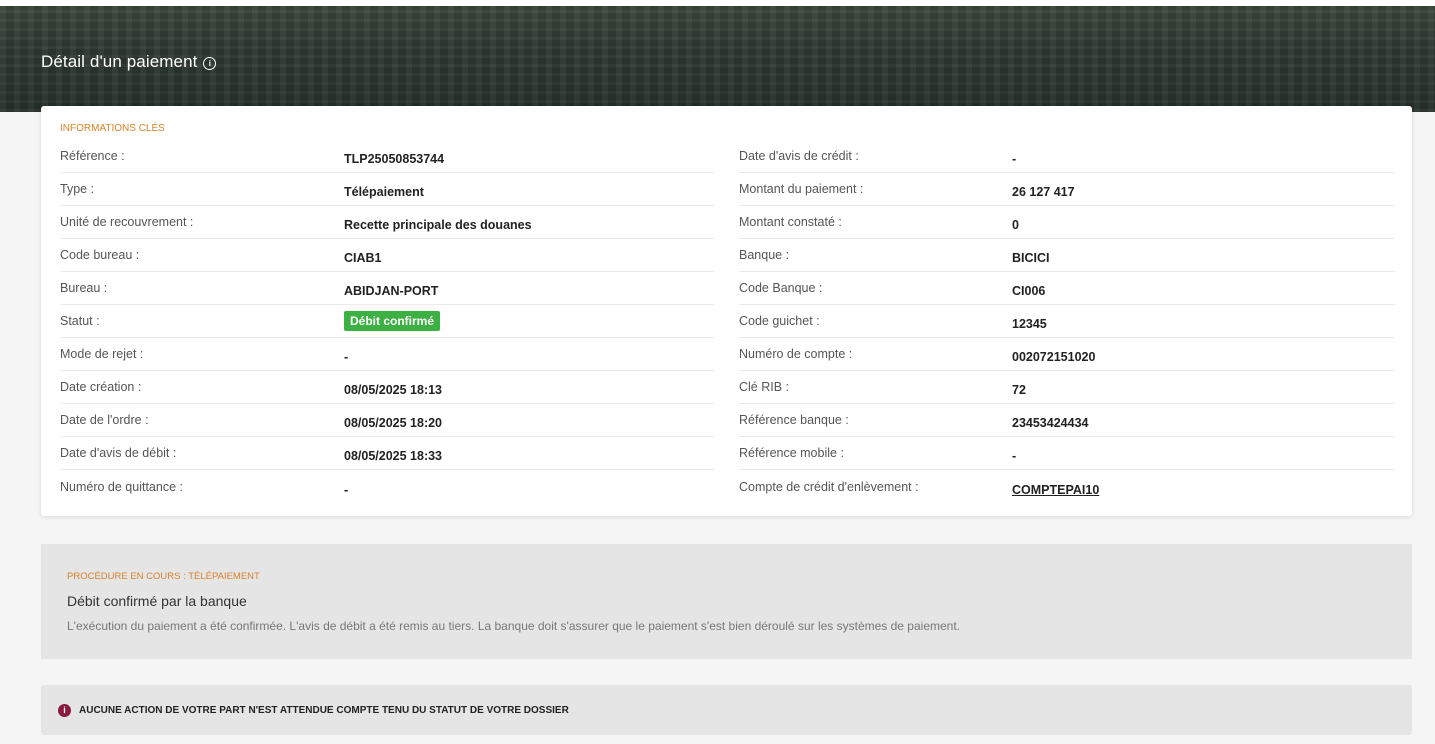 Image resolution: width=1435 pixels, height=744 pixels. What do you see at coordinates (1067, 222) in the screenshot?
I see `field-row-recorded-amount: Montant constaté : 0` at bounding box center [1067, 222].